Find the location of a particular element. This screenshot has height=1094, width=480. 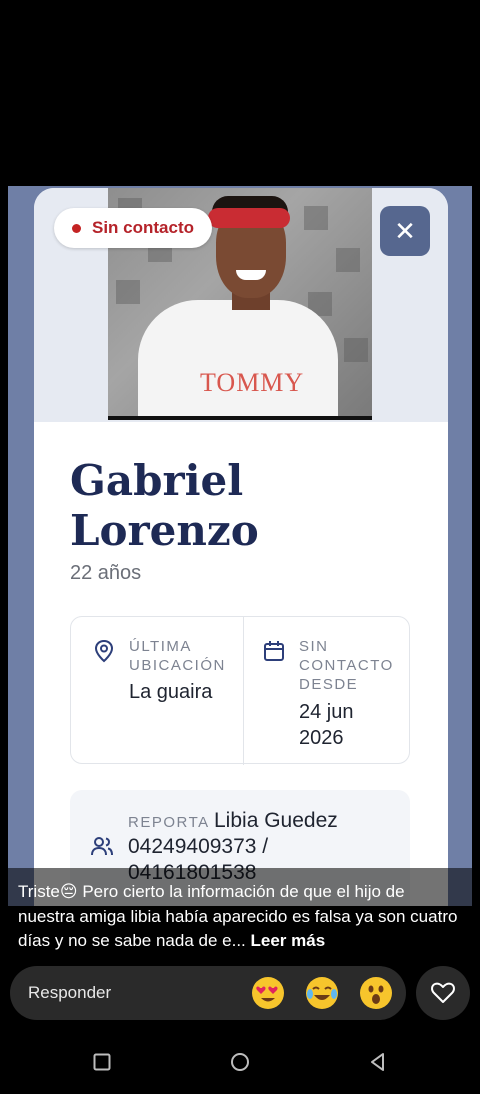

reply-input: Responder is located at coordinates (208, 993).